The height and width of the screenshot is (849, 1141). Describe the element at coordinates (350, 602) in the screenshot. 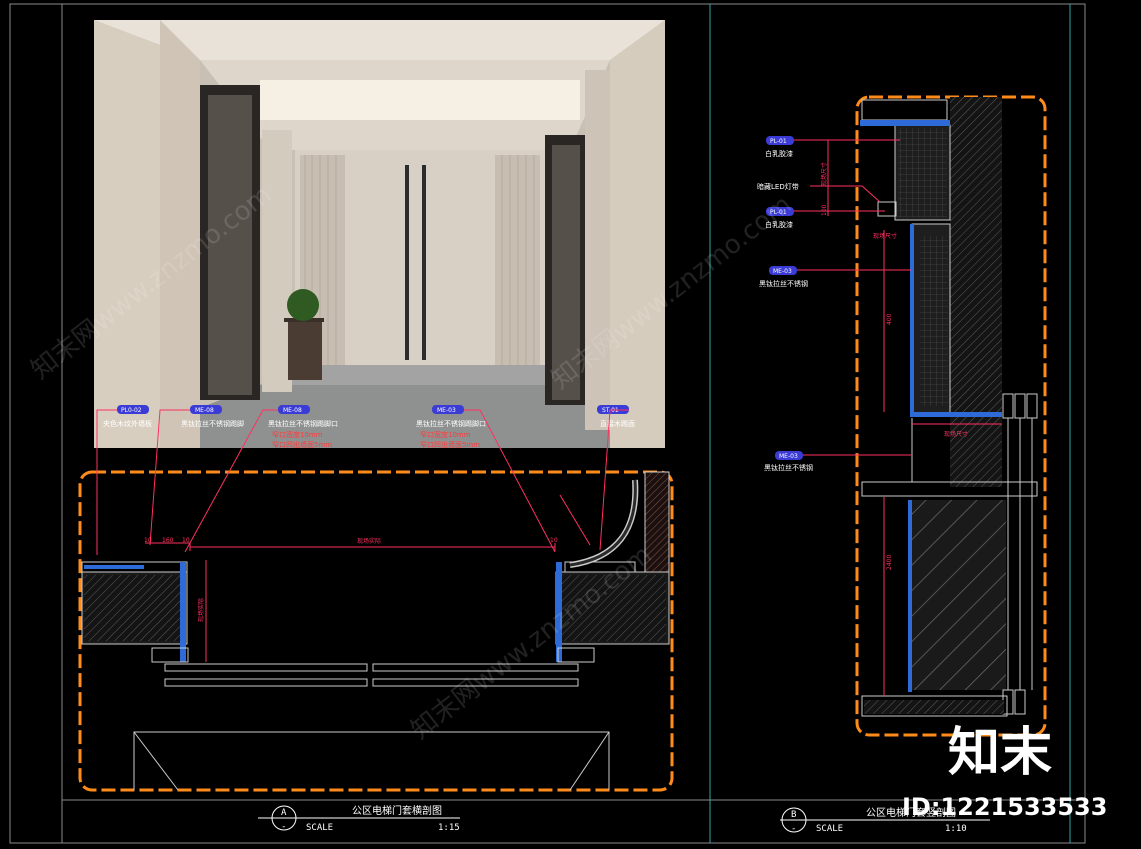

I see `plan-dimensions` at that location.